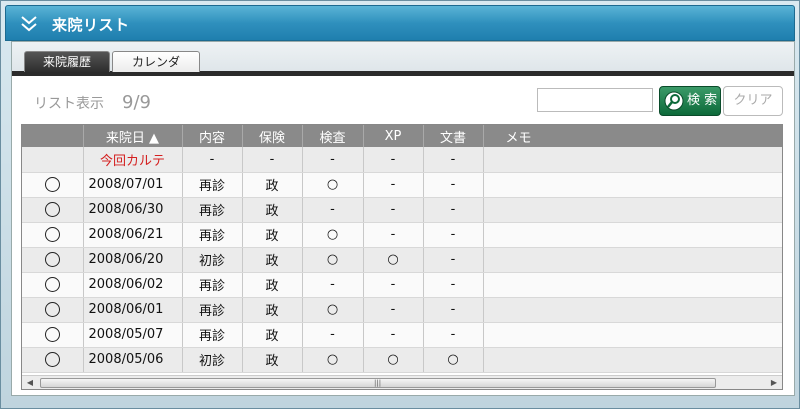  Describe the element at coordinates (690, 101) in the screenshot. I see `search-button: 検 索` at that location.